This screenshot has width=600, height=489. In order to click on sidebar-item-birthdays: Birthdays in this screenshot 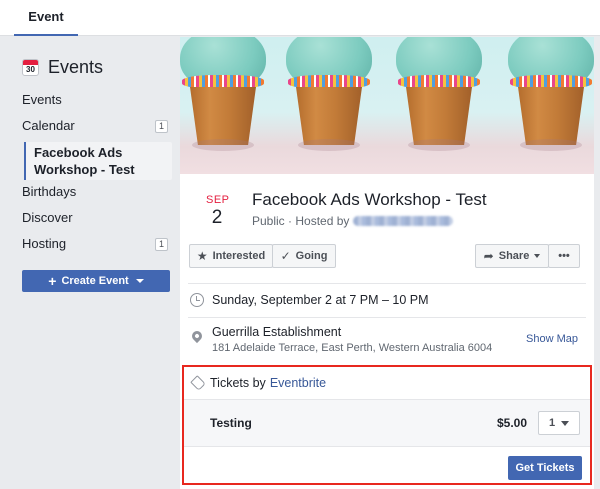, I will do `click(96, 192)`.